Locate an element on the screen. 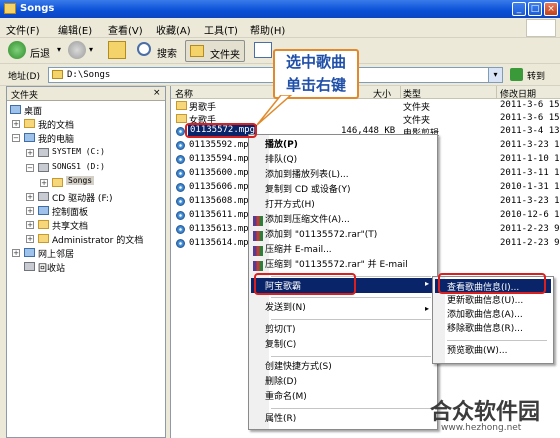  column-header: 名称 大小 类型 修改日期 is located at coordinates (365, 93).